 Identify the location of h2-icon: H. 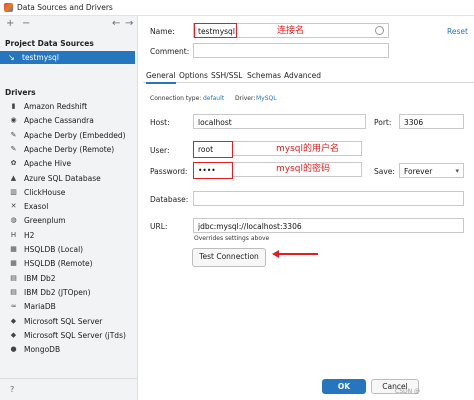
(13, 234).